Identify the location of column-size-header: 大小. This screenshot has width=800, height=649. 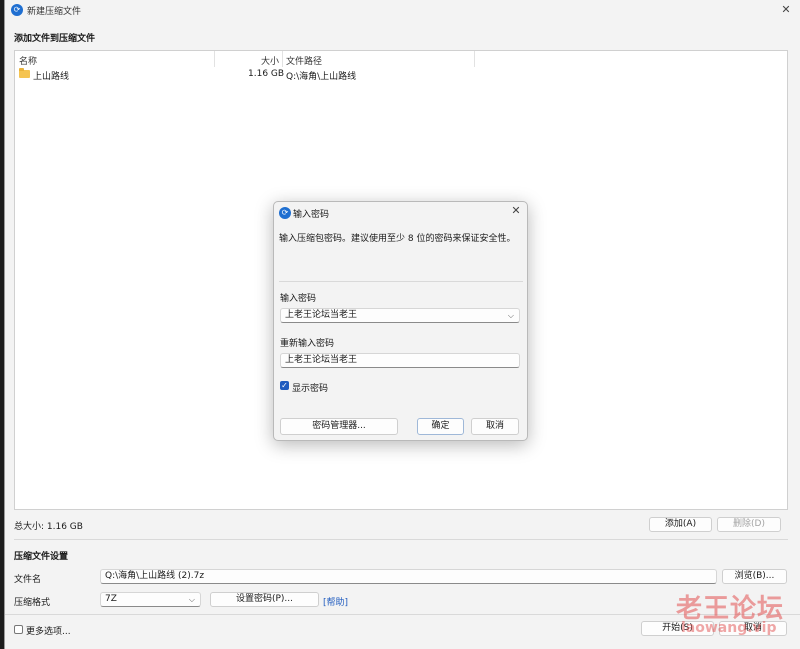
(270, 60).